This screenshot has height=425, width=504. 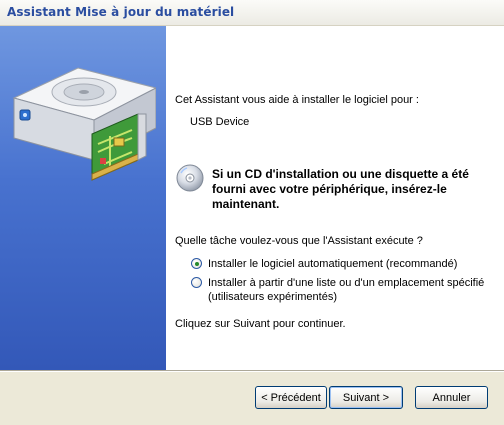 What do you see at coordinates (366, 397) in the screenshot?
I see `next-button: Suivant >` at bounding box center [366, 397].